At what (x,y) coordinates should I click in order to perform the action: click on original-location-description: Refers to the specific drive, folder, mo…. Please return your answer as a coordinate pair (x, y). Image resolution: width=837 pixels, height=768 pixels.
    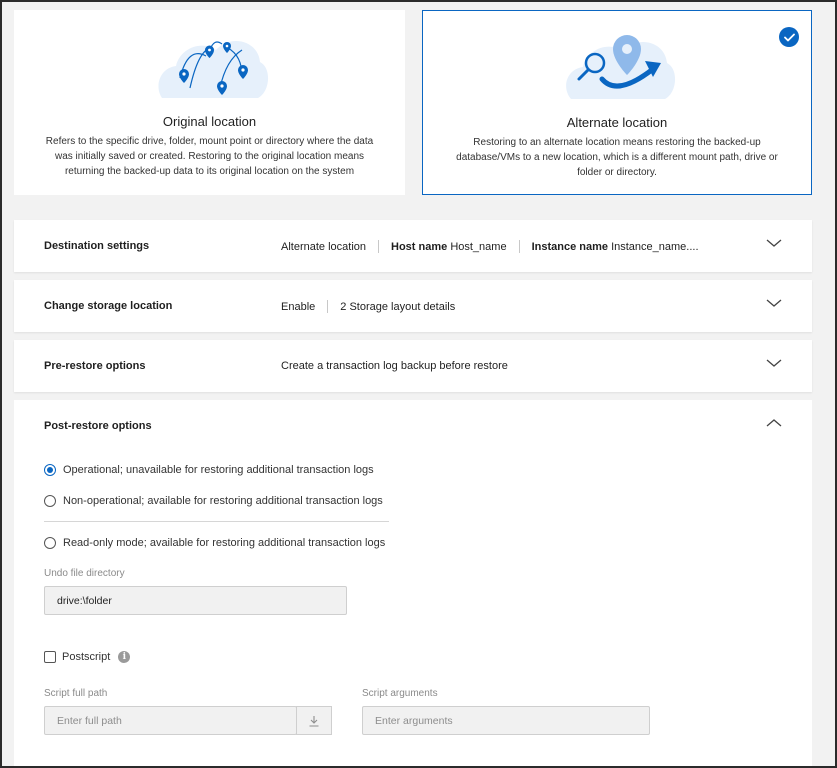
    Looking at the image, I should click on (209, 156).